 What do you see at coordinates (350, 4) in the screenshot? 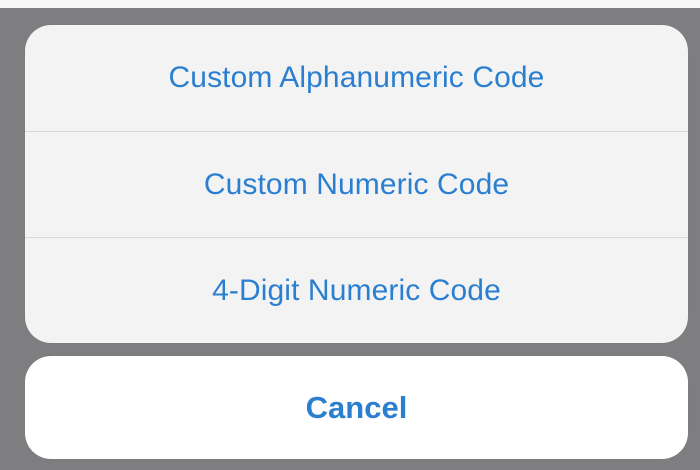
I see `top-strip` at bounding box center [350, 4].